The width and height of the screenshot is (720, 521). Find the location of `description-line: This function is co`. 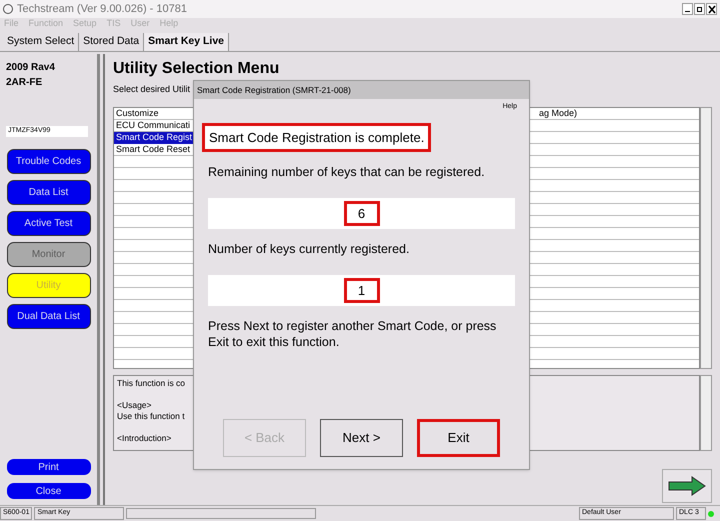

description-line: This function is co is located at coordinates (151, 383).